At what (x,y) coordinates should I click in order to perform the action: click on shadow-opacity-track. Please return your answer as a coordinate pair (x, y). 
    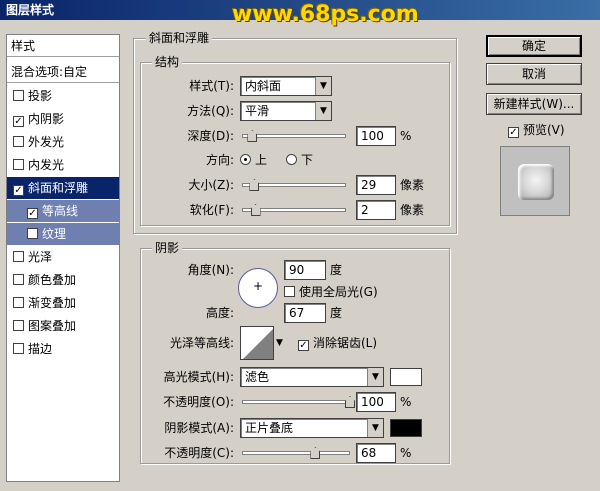
    Looking at the image, I should click on (296, 453).